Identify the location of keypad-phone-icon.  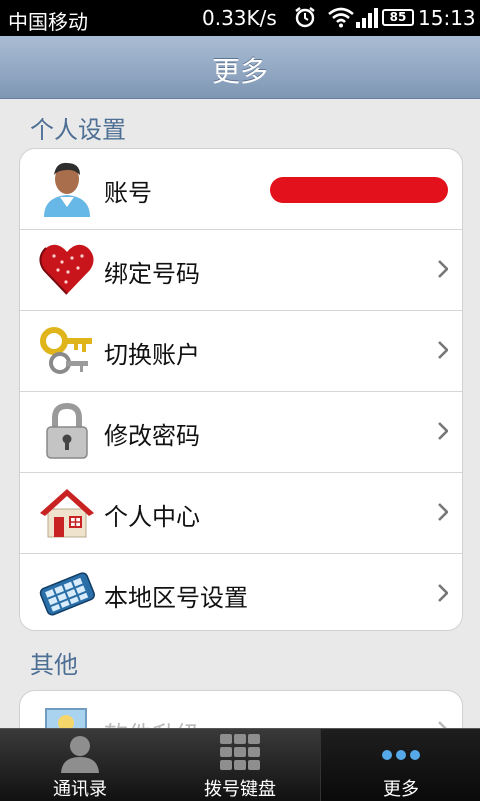
(67, 594).